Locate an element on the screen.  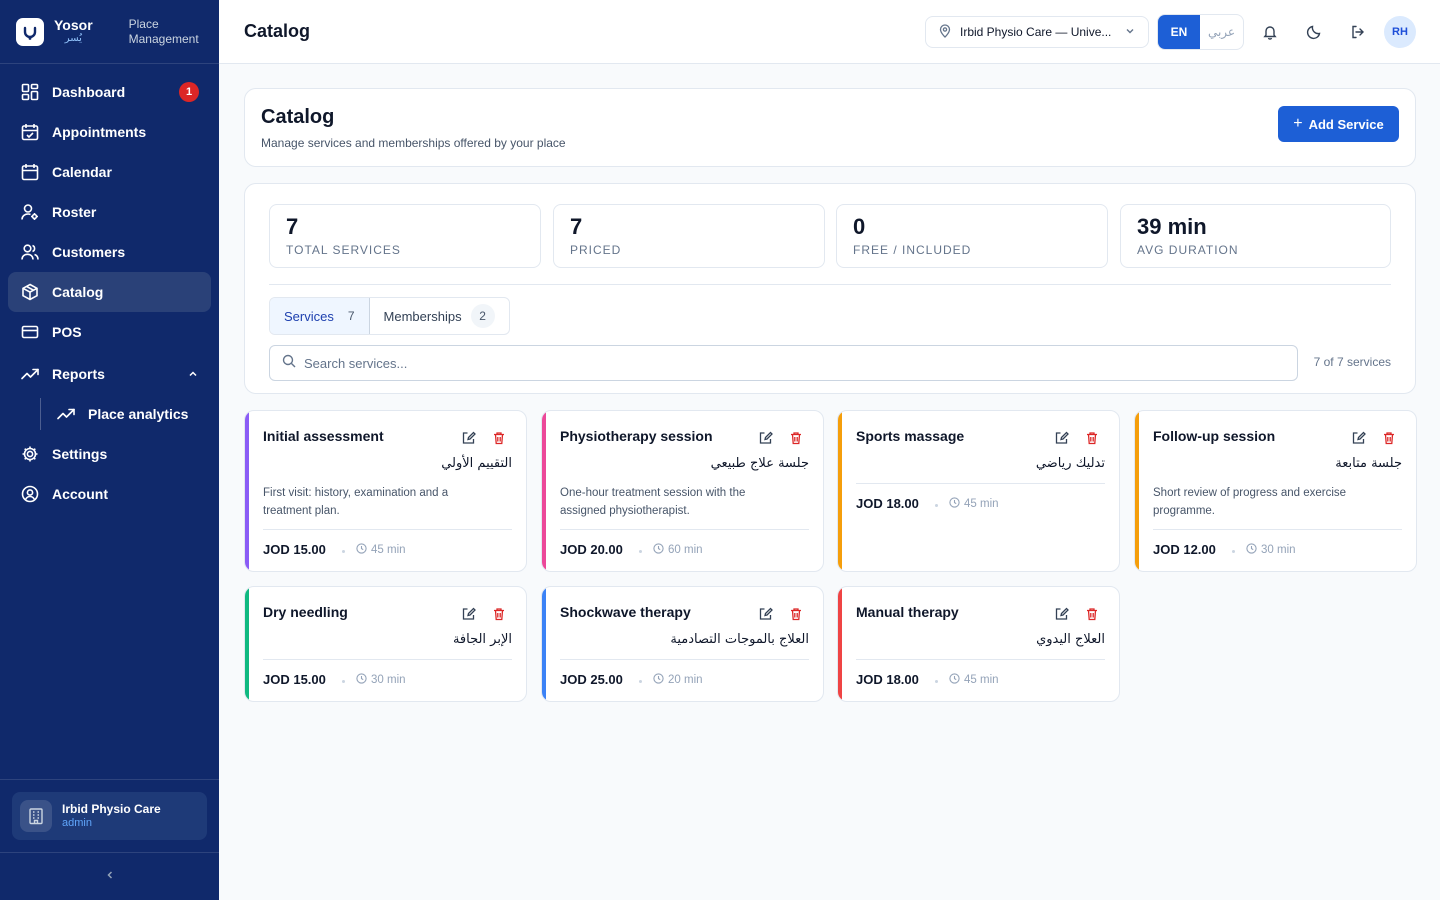
tab-services: Services 7 is located at coordinates (320, 316).